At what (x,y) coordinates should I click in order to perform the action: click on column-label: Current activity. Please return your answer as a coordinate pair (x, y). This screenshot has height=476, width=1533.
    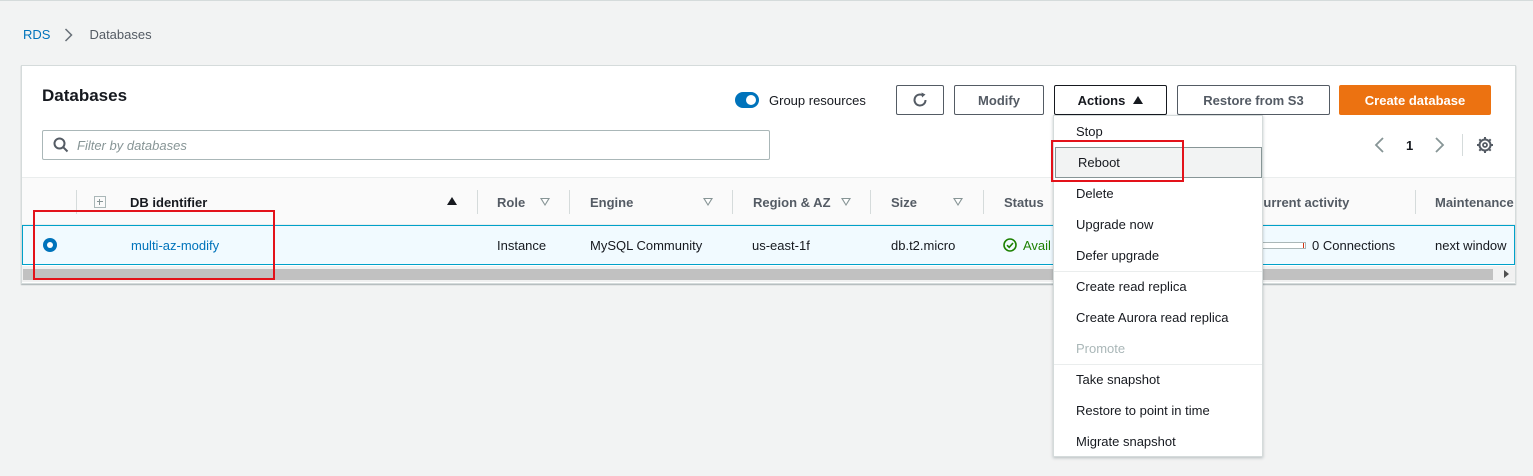
    Looking at the image, I should click on (1302, 202).